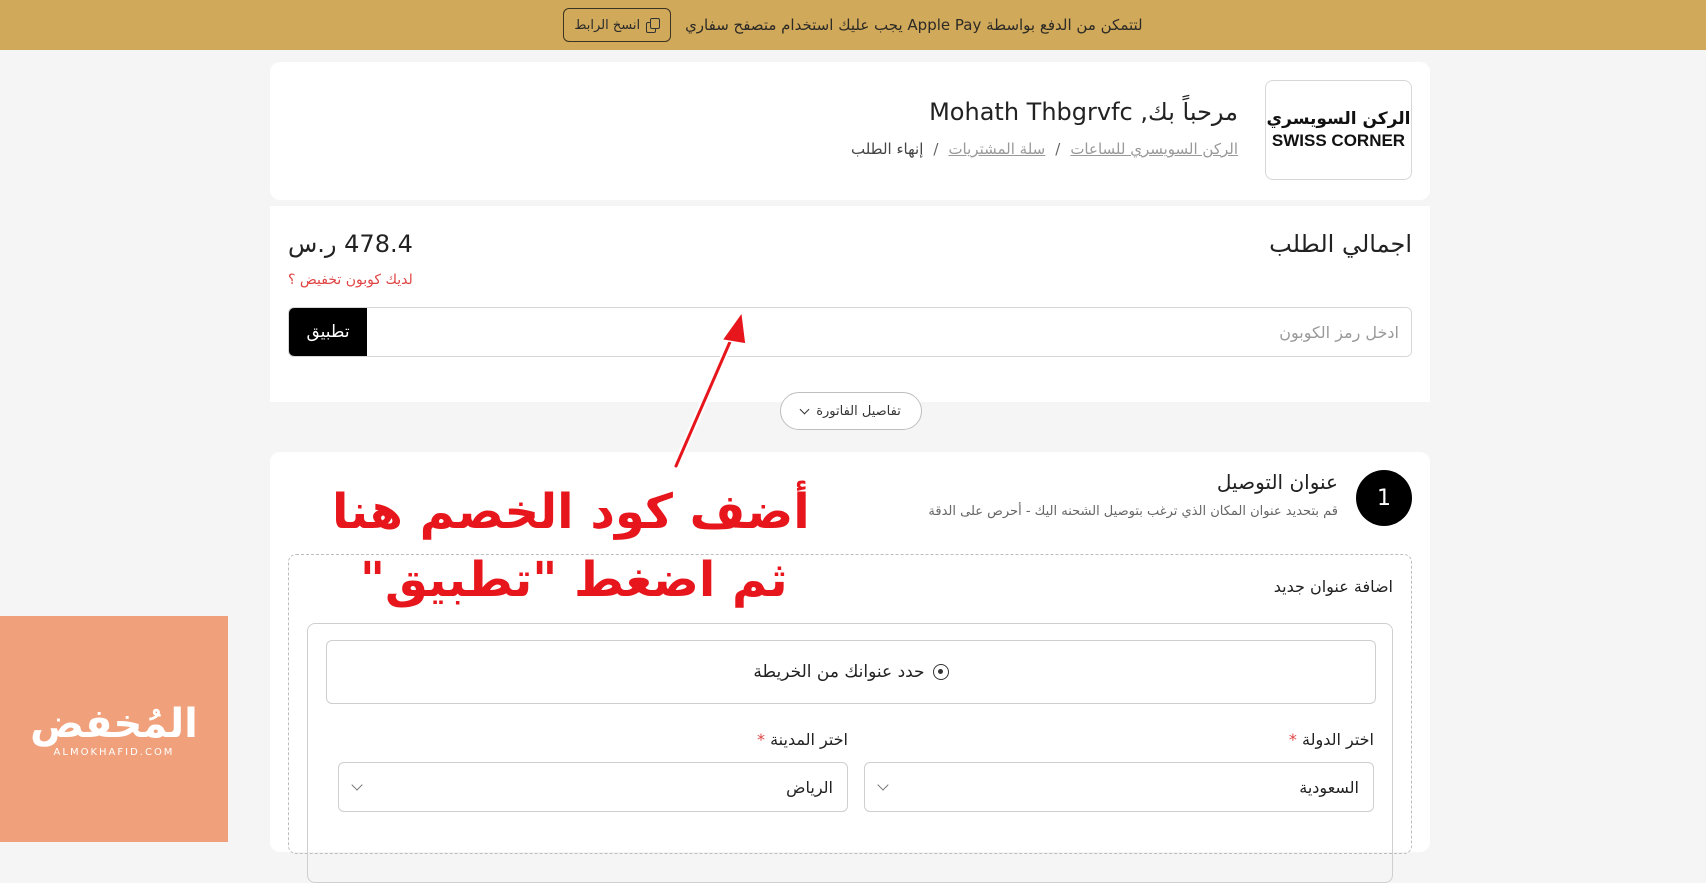  I want to click on annotation-line-2: ثم اضغط "تطبيق", so click(574, 580).